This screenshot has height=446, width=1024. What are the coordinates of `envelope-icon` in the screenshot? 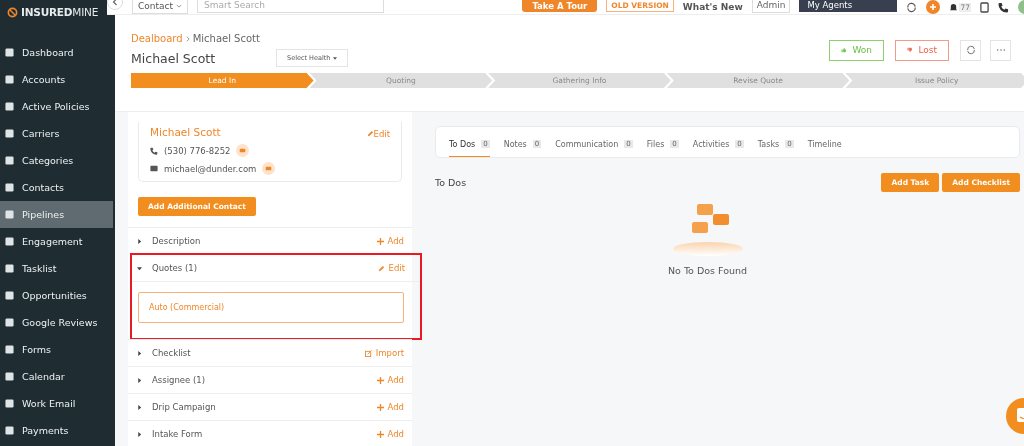 It's located at (154, 168).